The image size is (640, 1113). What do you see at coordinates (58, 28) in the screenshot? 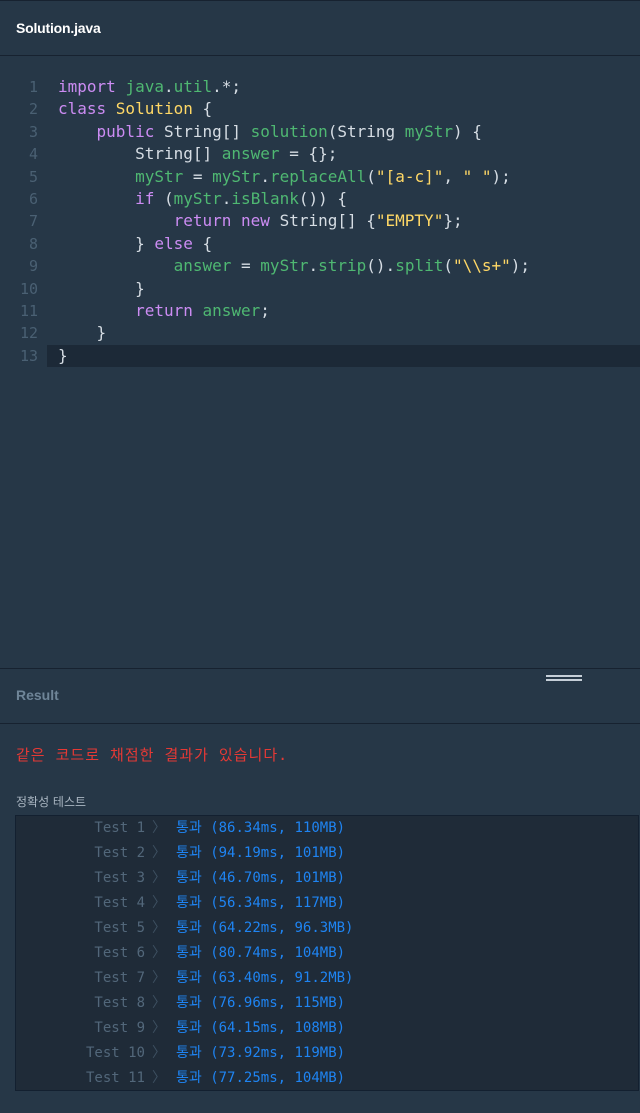
I see `file-tab-title: Solution.java` at bounding box center [58, 28].